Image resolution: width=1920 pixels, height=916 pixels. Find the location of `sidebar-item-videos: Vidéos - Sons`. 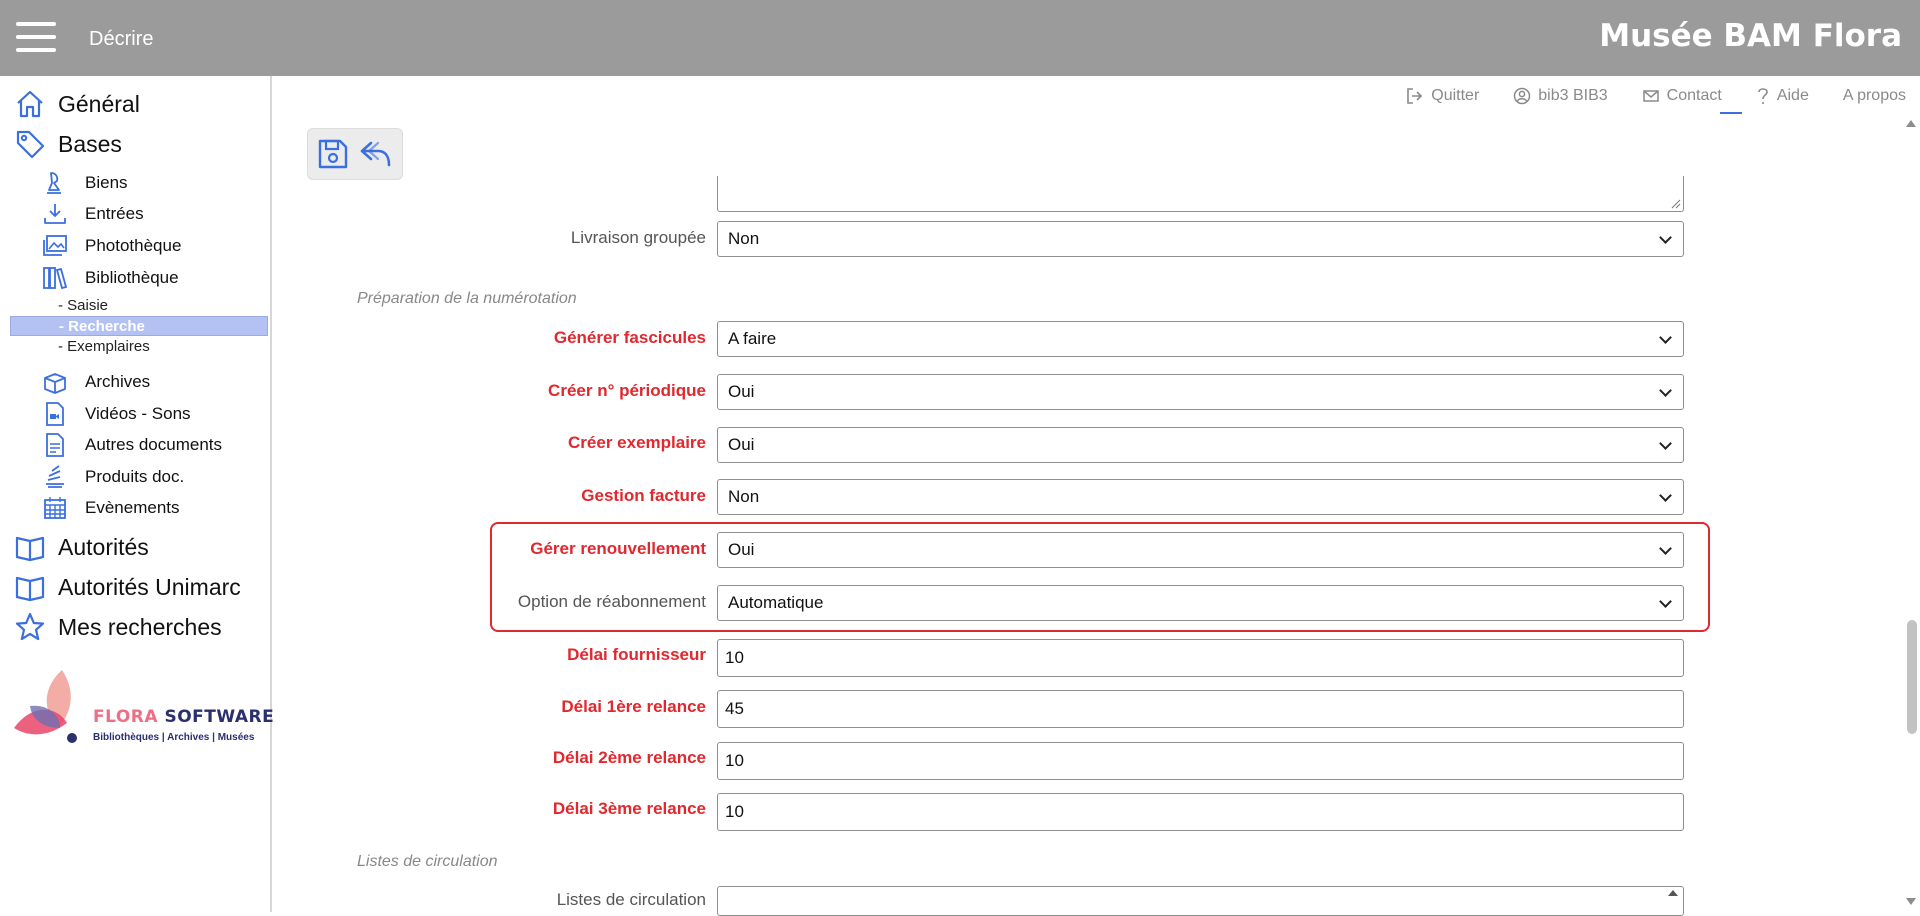

sidebar-item-videos: Vidéos - Sons is located at coordinates (116, 414).